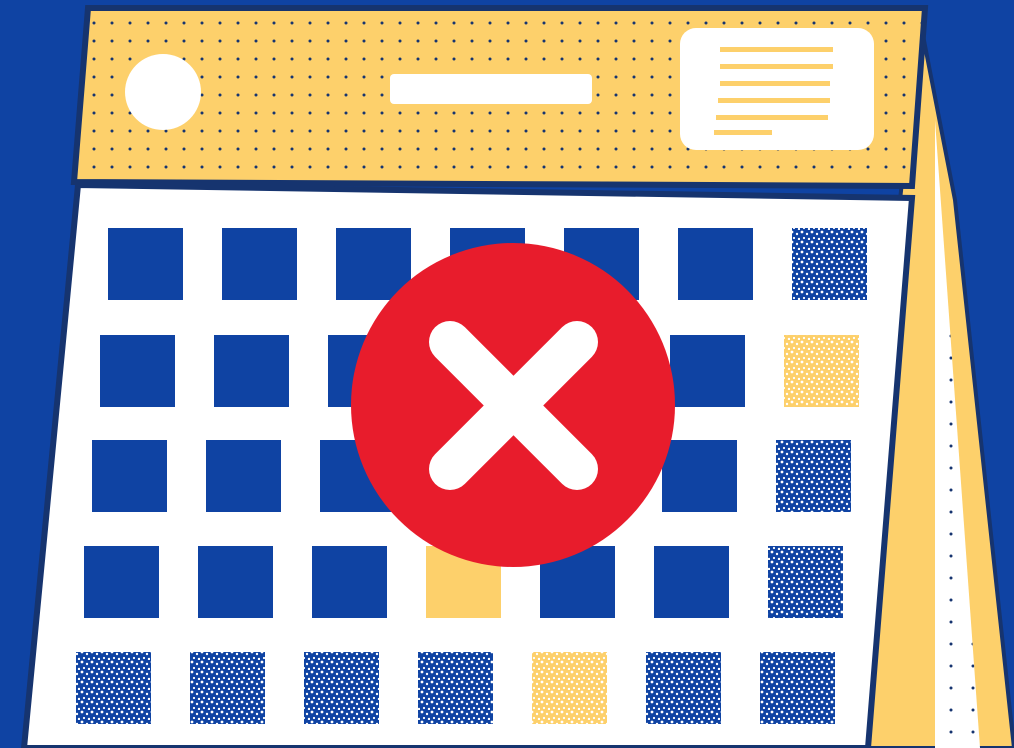 This screenshot has height=748, width=1014. I want to click on calendar-cell-r1-c2, so click(259, 264).